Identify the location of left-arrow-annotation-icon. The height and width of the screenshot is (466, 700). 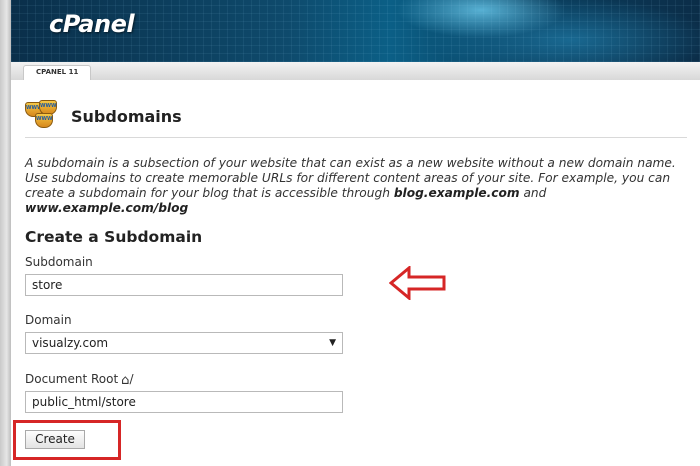
(417, 283).